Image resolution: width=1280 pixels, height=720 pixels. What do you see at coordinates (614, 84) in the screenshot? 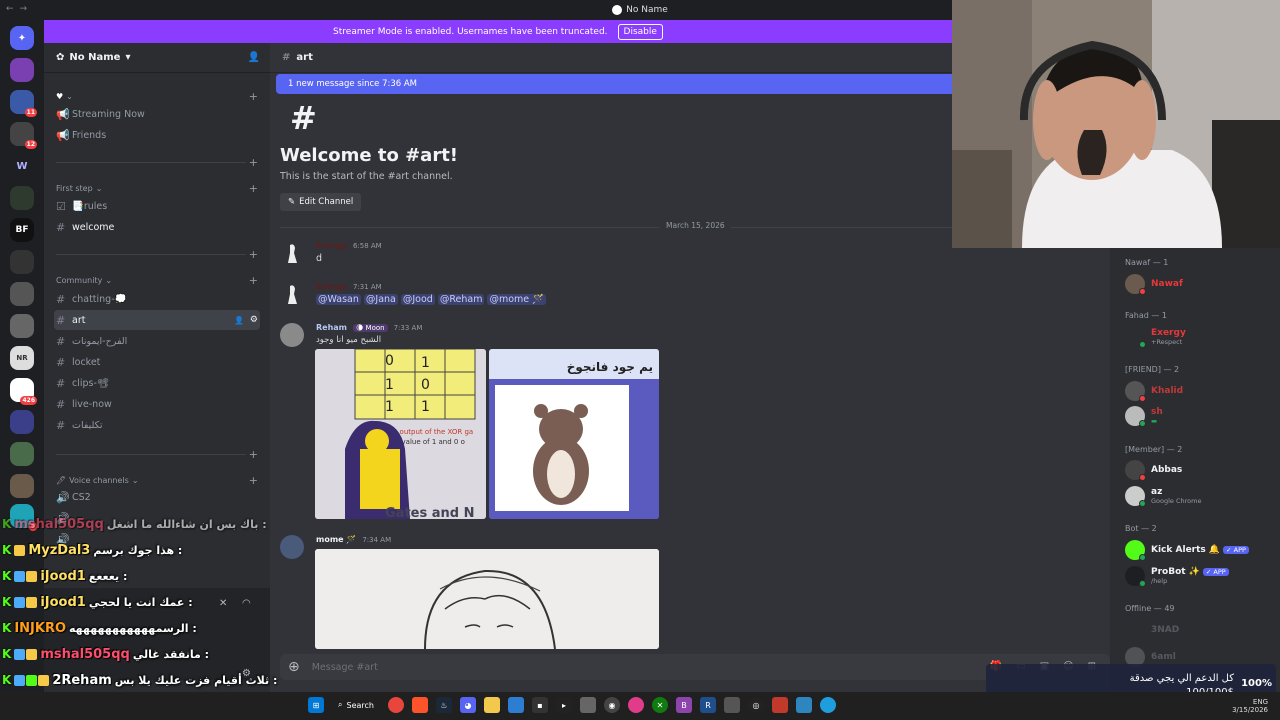
I see `new-messages-bar: 1 new message since 7:36 AM` at bounding box center [614, 84].